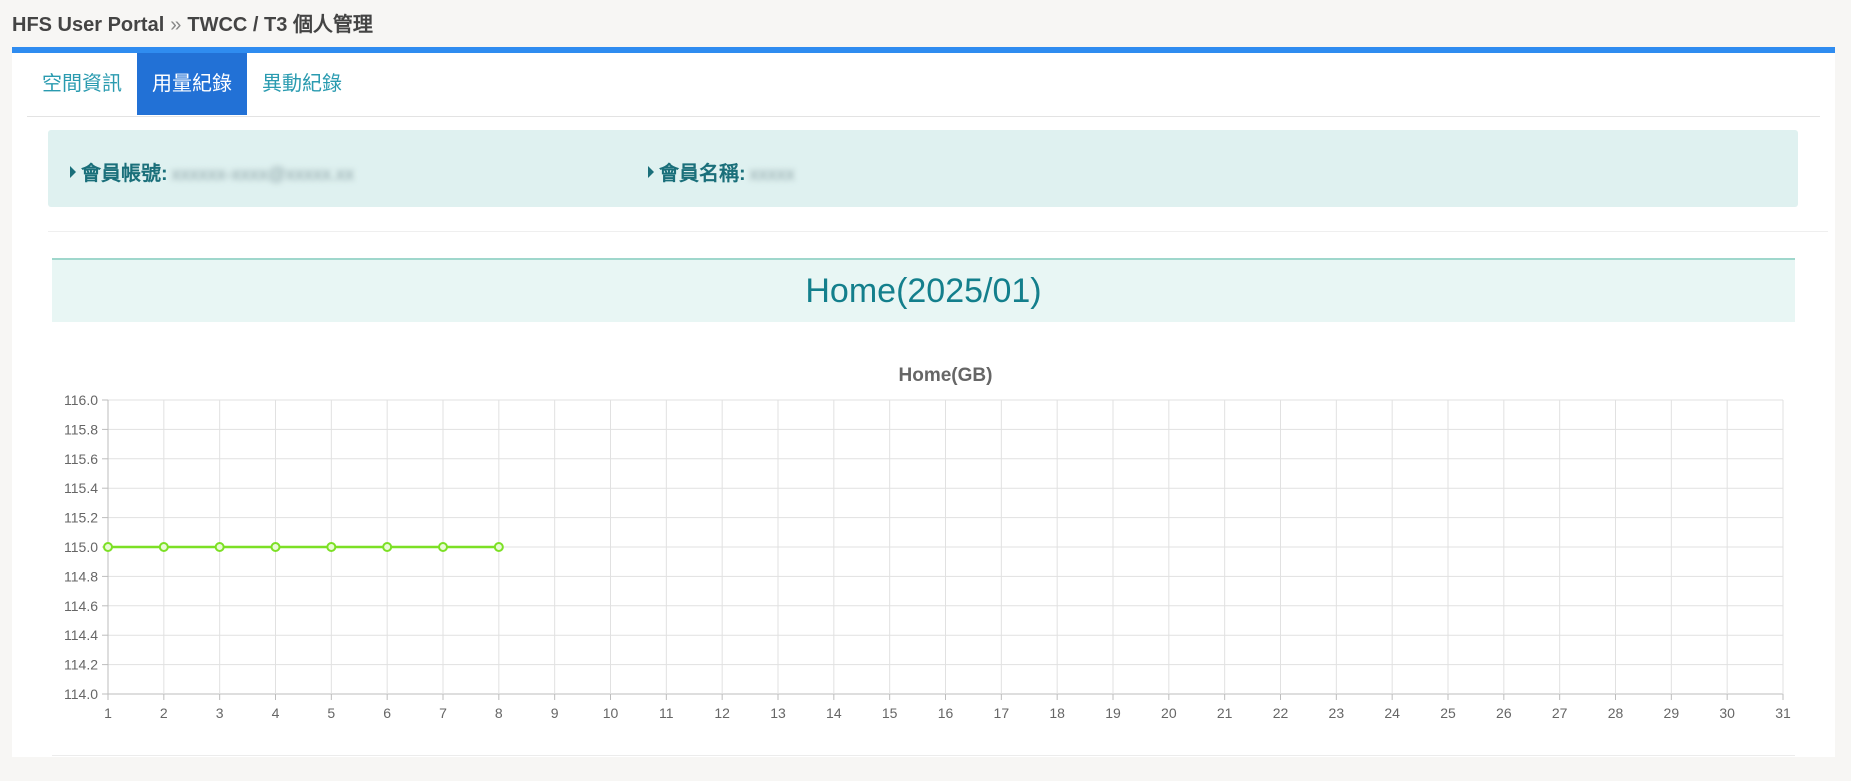 The height and width of the screenshot is (781, 1851). I want to click on y-tick-label: 114.4, so click(81, 635).